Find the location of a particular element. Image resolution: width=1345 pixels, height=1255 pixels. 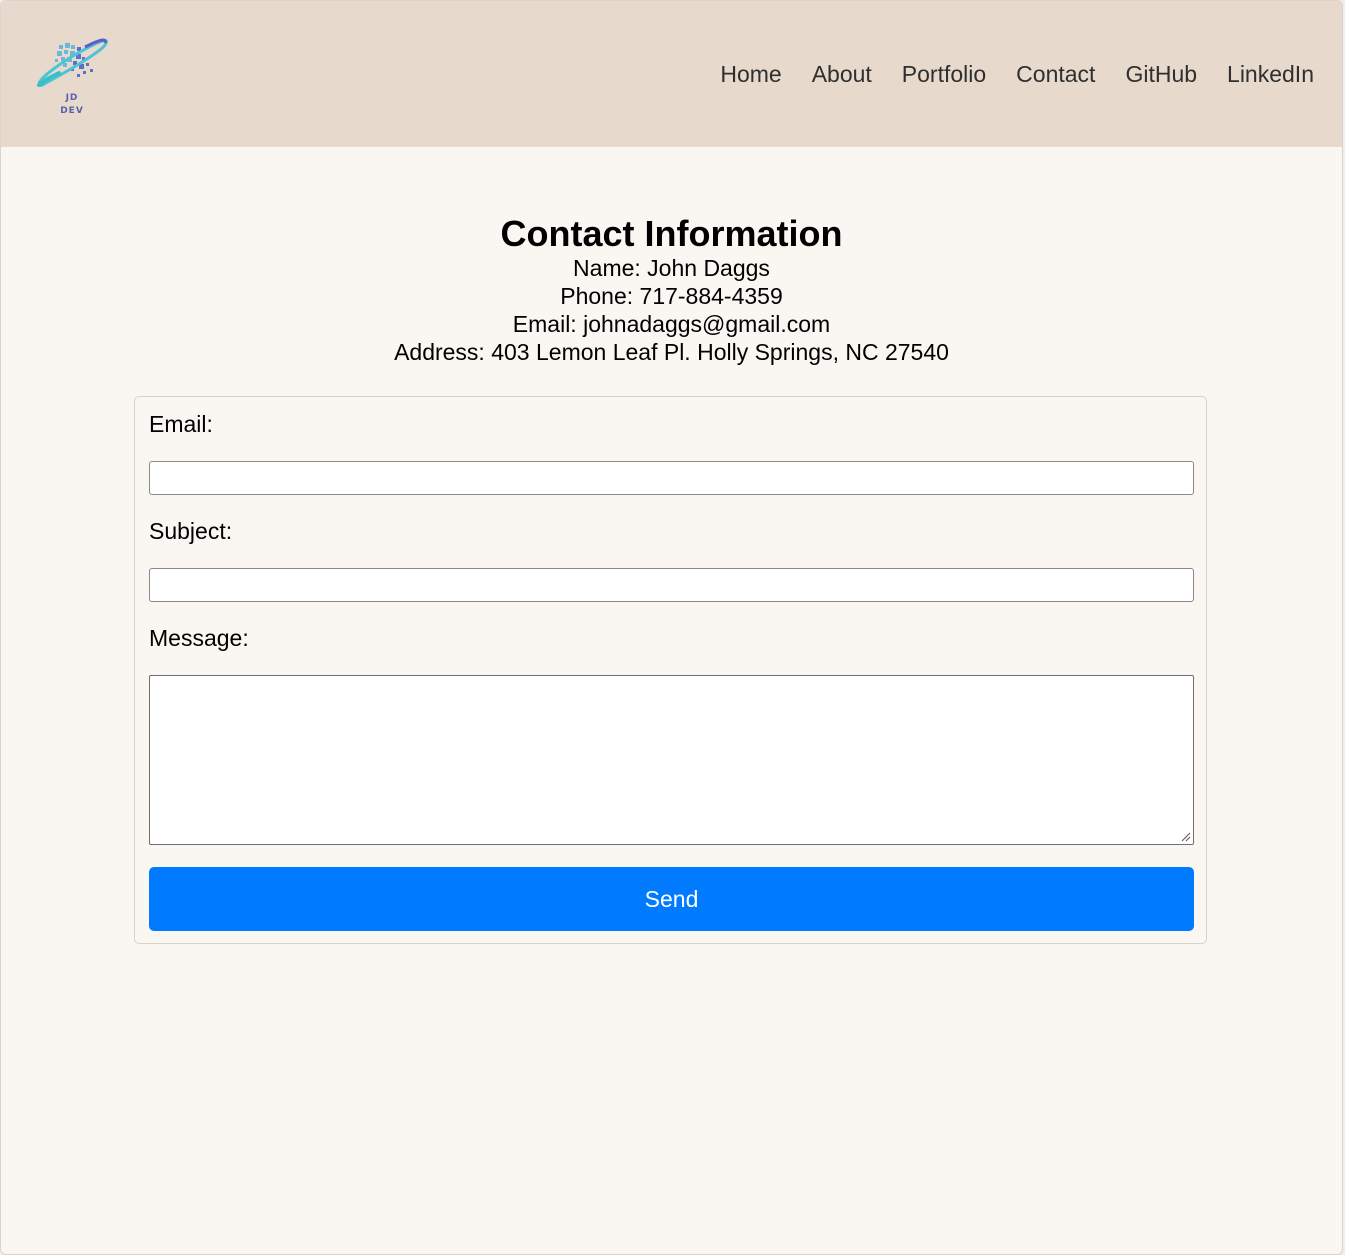

email-label: Email: is located at coordinates (181, 424).